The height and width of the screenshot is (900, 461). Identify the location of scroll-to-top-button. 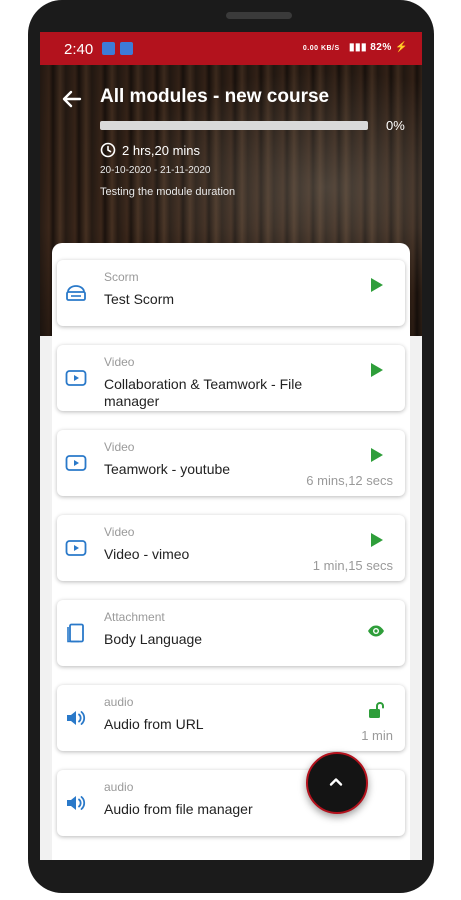
(337, 783).